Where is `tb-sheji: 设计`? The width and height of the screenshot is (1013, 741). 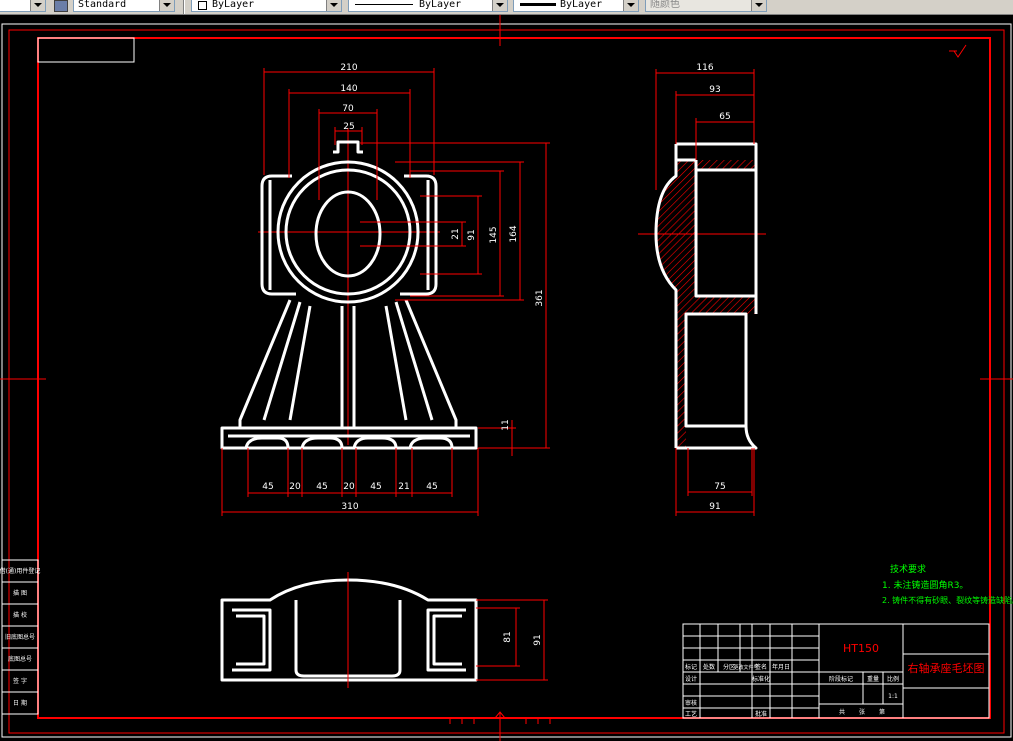
tb-sheji: 设计 is located at coordinates (691, 679).